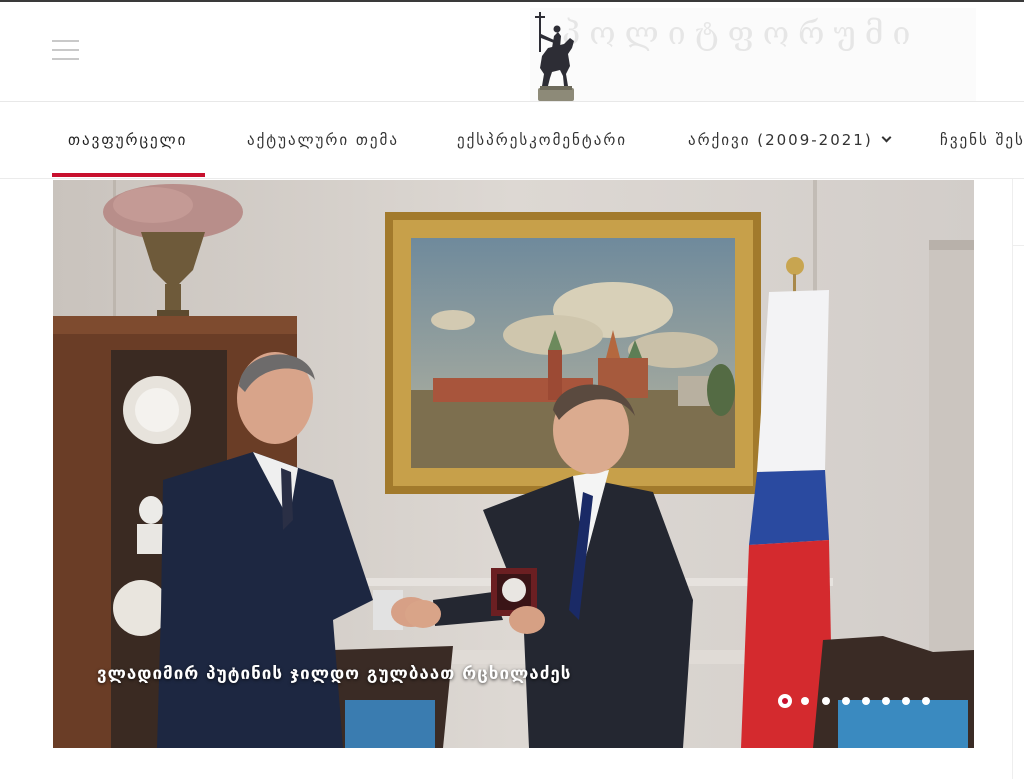 This screenshot has height=779, width=1024. What do you see at coordinates (323, 140) in the screenshot?
I see `nav-item-current-topic: აქტუალური თემა` at bounding box center [323, 140].